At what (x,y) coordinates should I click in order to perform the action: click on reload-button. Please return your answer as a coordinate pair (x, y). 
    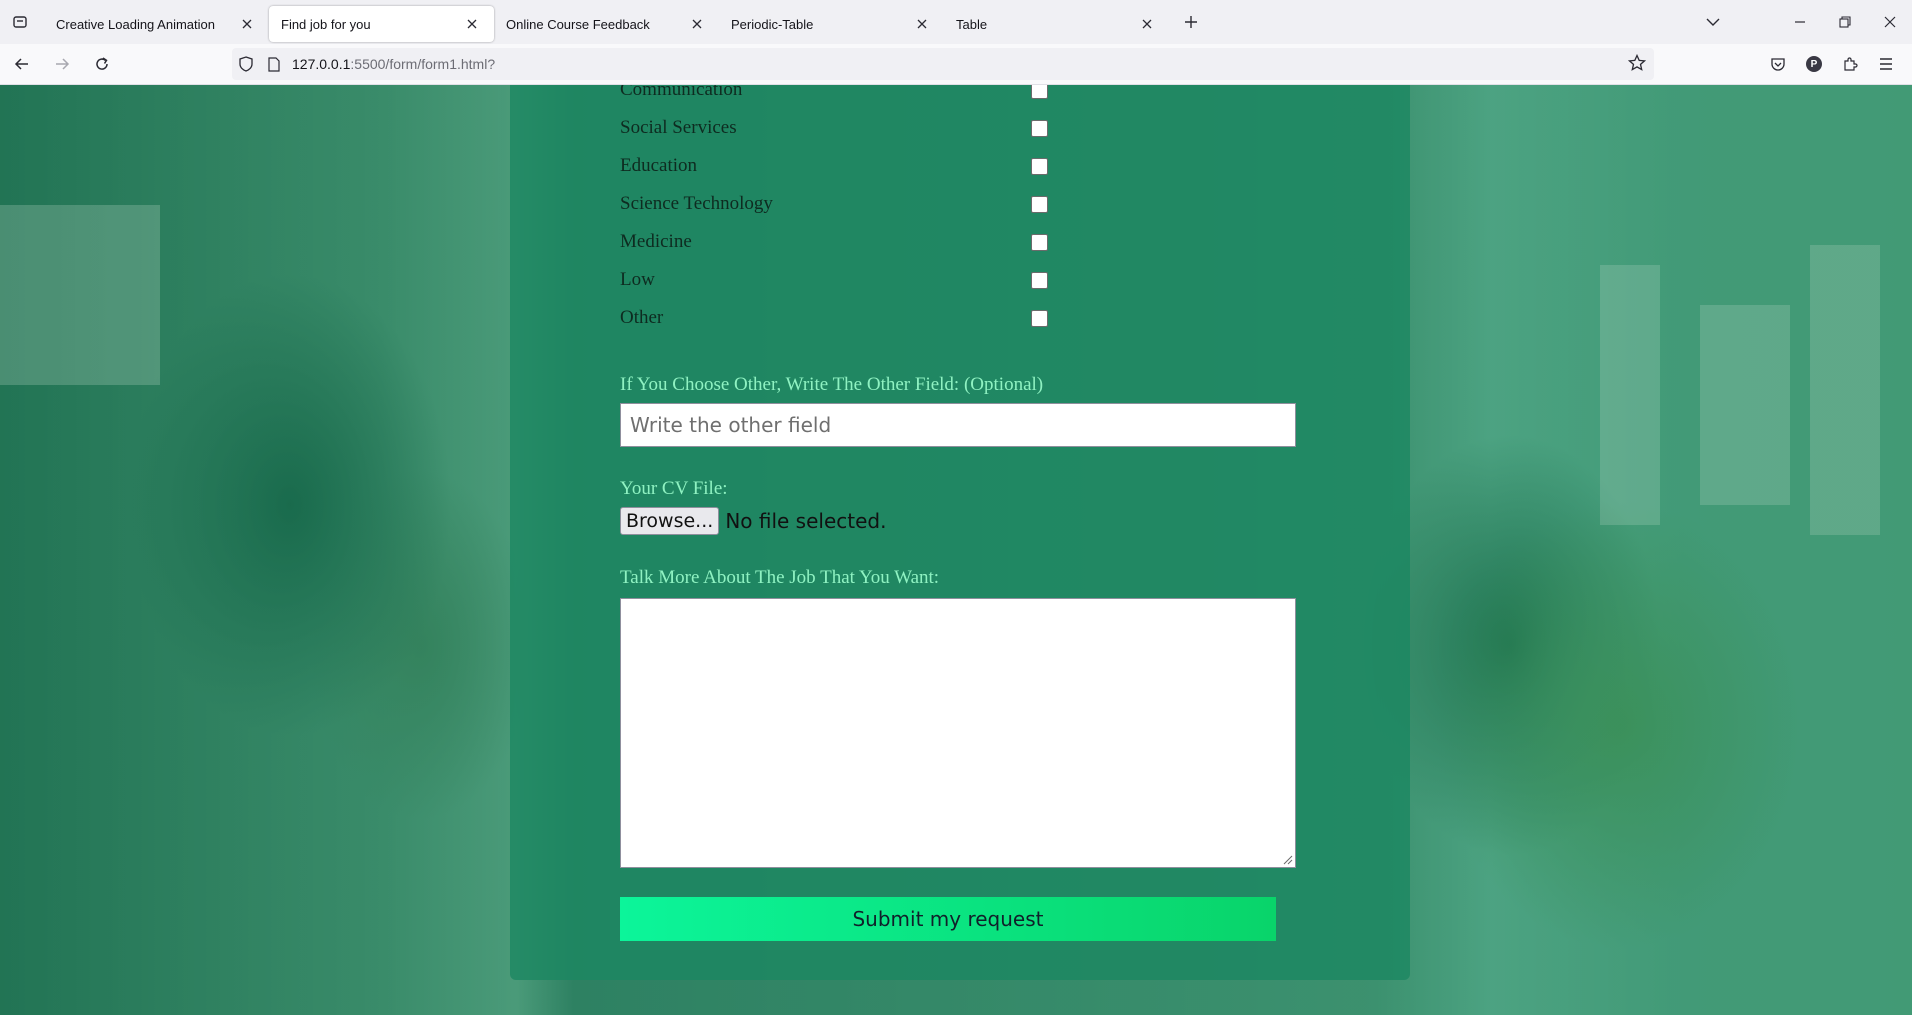
    Looking at the image, I should click on (102, 64).